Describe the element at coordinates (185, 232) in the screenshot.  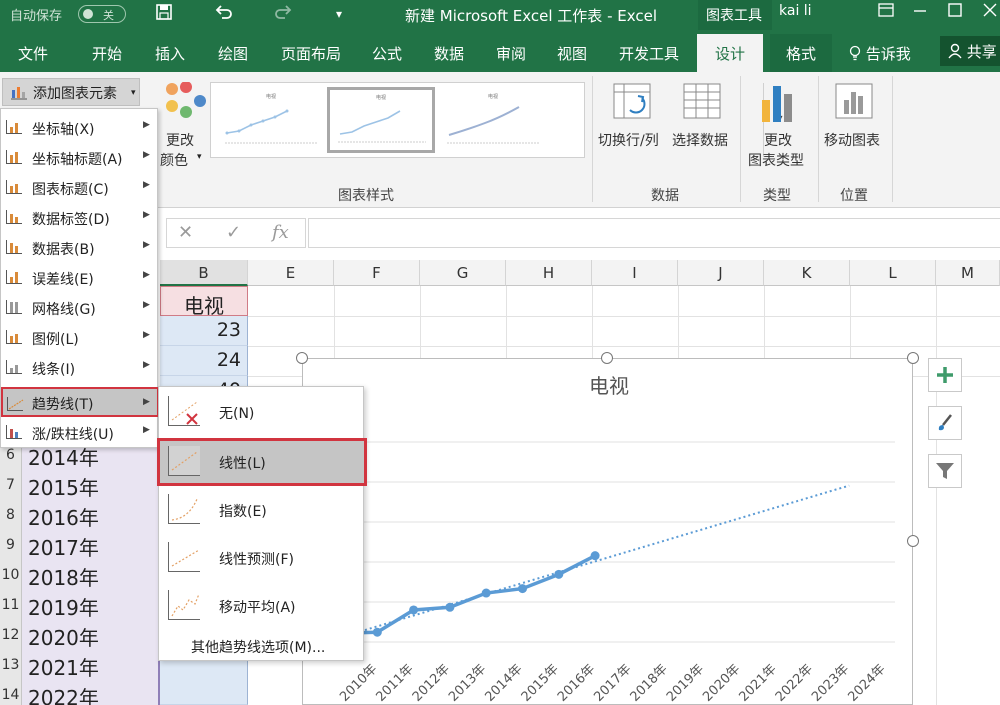
I see `cancel-icon: ✕` at that location.